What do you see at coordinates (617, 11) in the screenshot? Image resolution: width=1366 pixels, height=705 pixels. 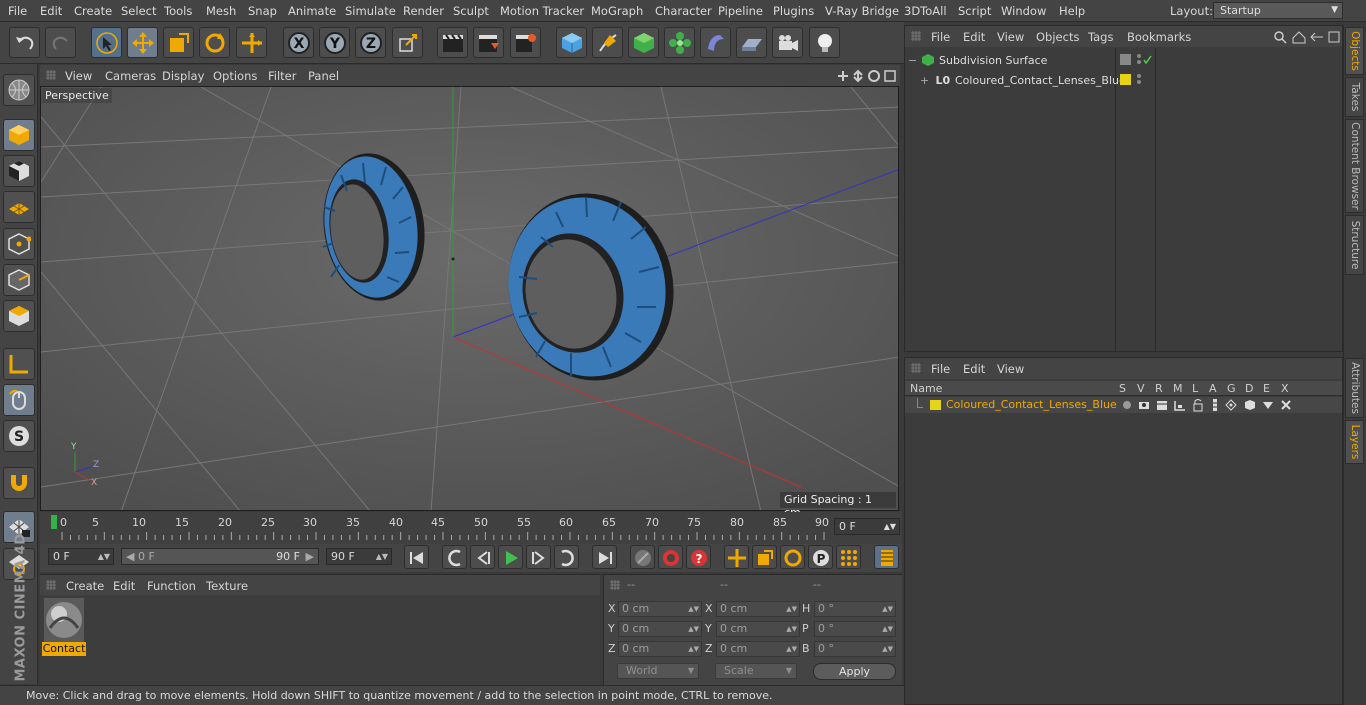 I see `menu-mograph: MoGraph` at bounding box center [617, 11].